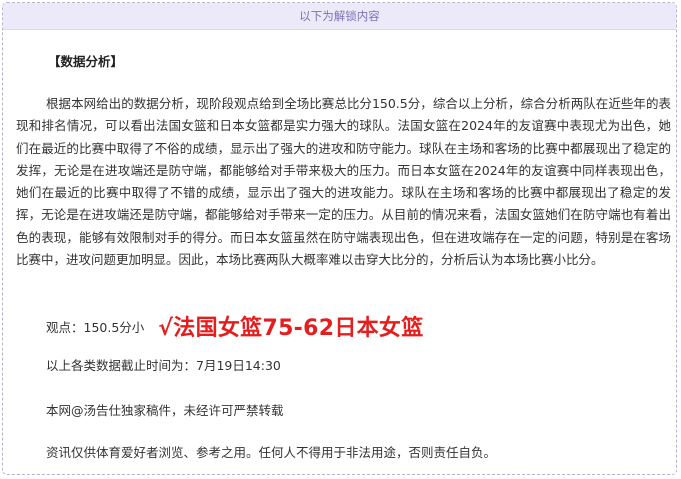  What do you see at coordinates (86, 61) in the screenshot?
I see `section-title: 【数据分析】` at bounding box center [86, 61].